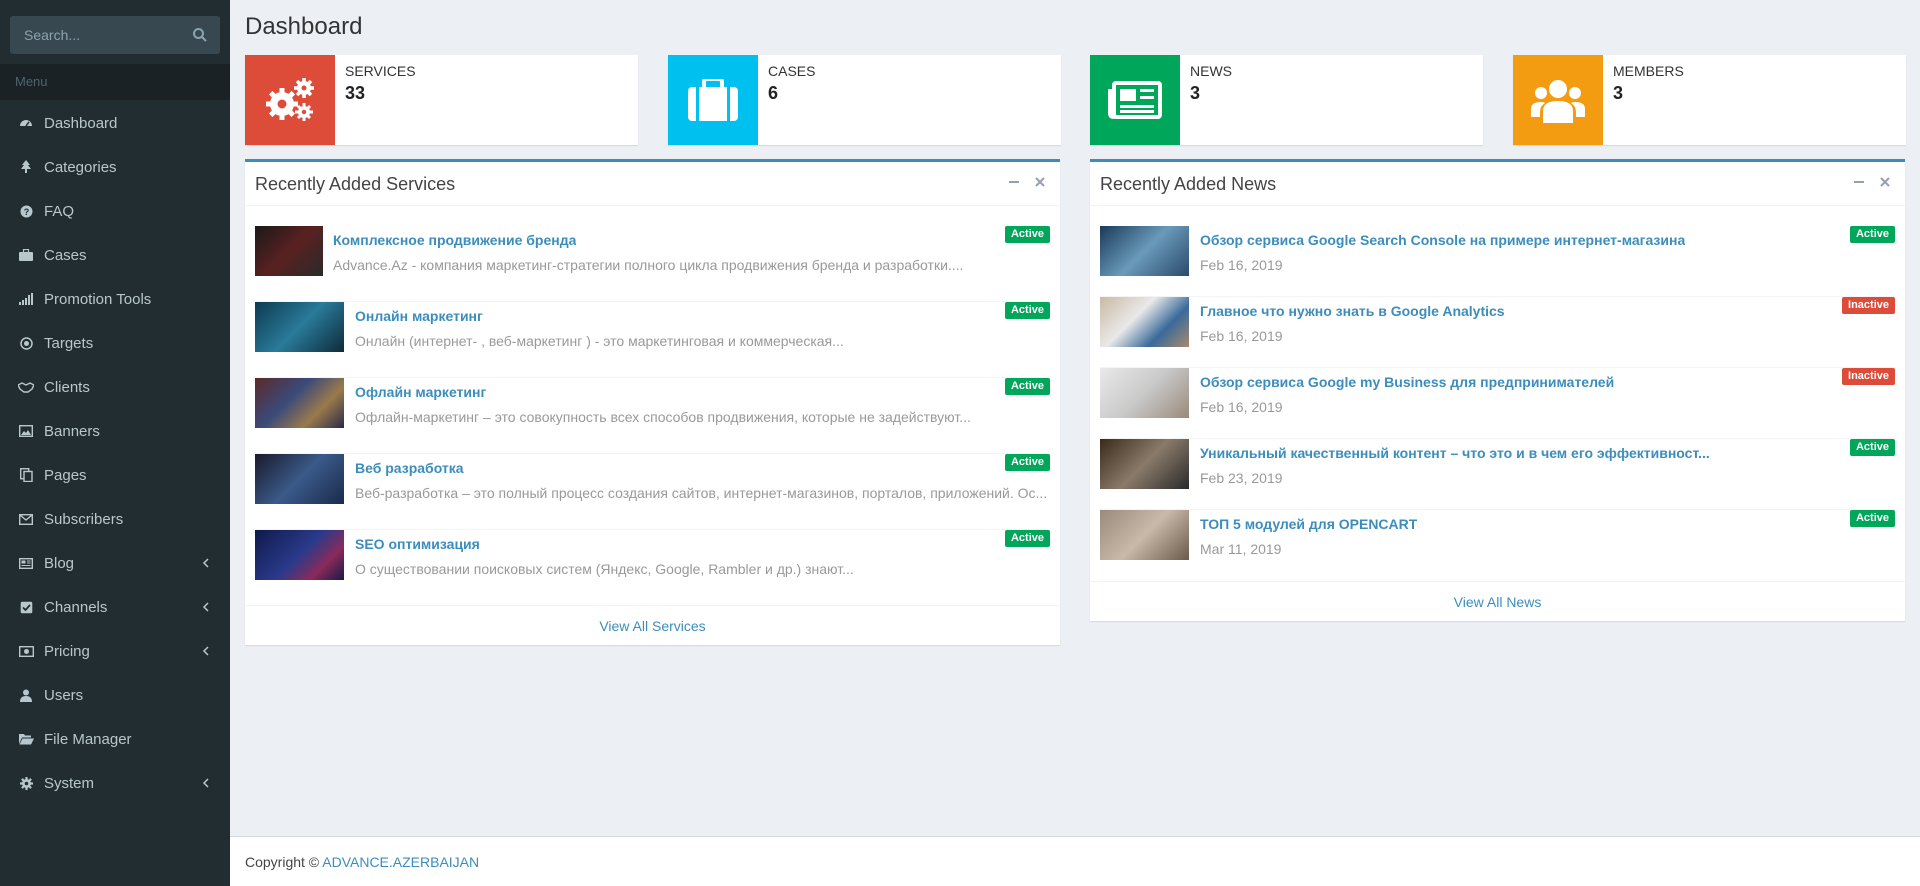 Image resolution: width=1920 pixels, height=886 pixels. I want to click on sidebar-item-categories: Categories, so click(115, 167).